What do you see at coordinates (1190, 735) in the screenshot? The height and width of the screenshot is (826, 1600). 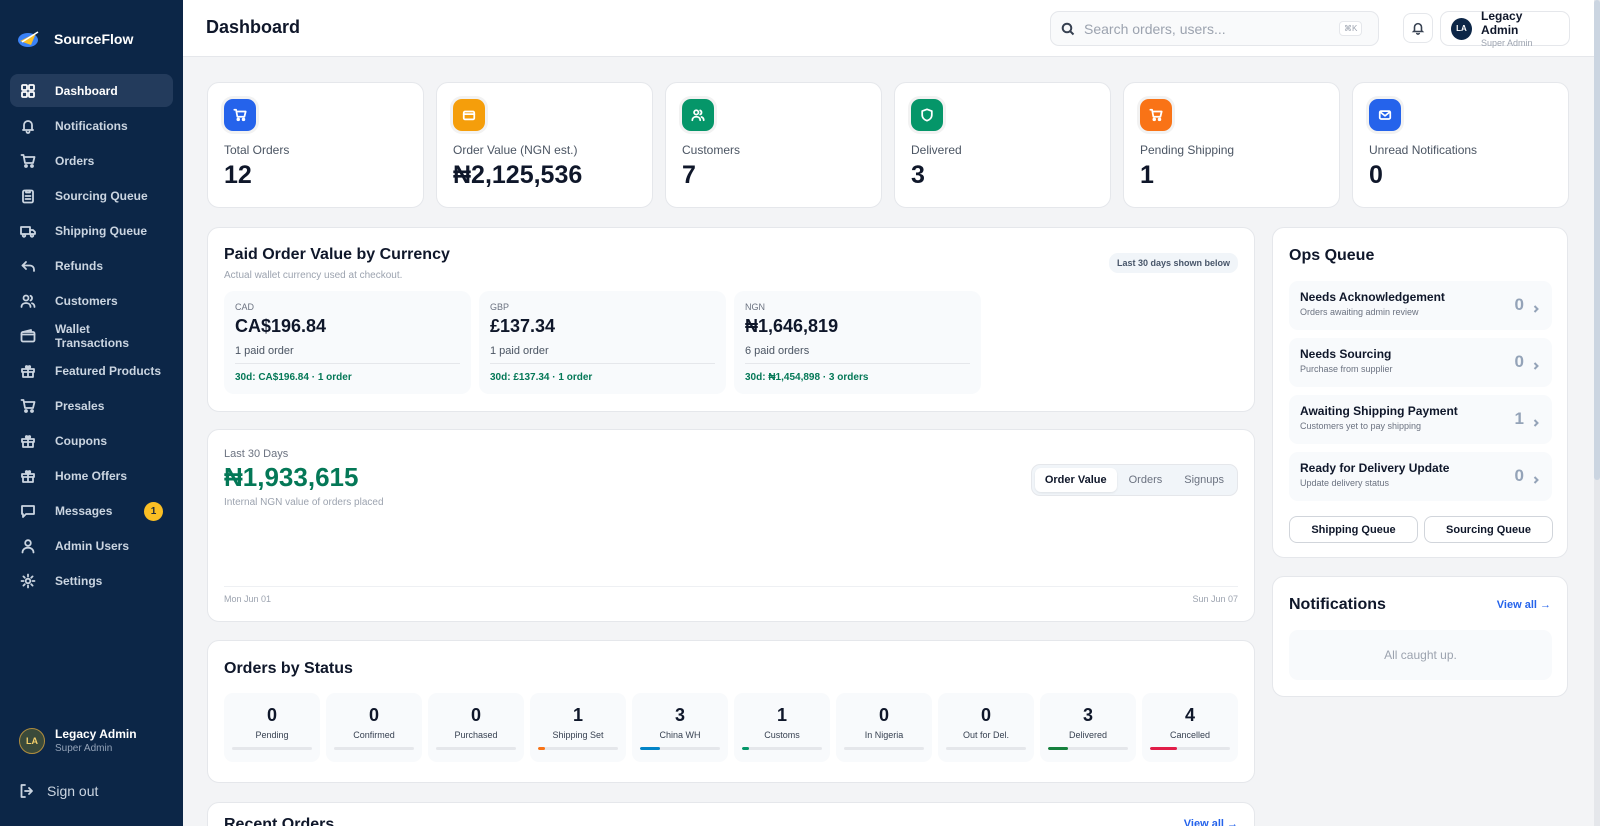 I see `status-name: Cancelled` at bounding box center [1190, 735].